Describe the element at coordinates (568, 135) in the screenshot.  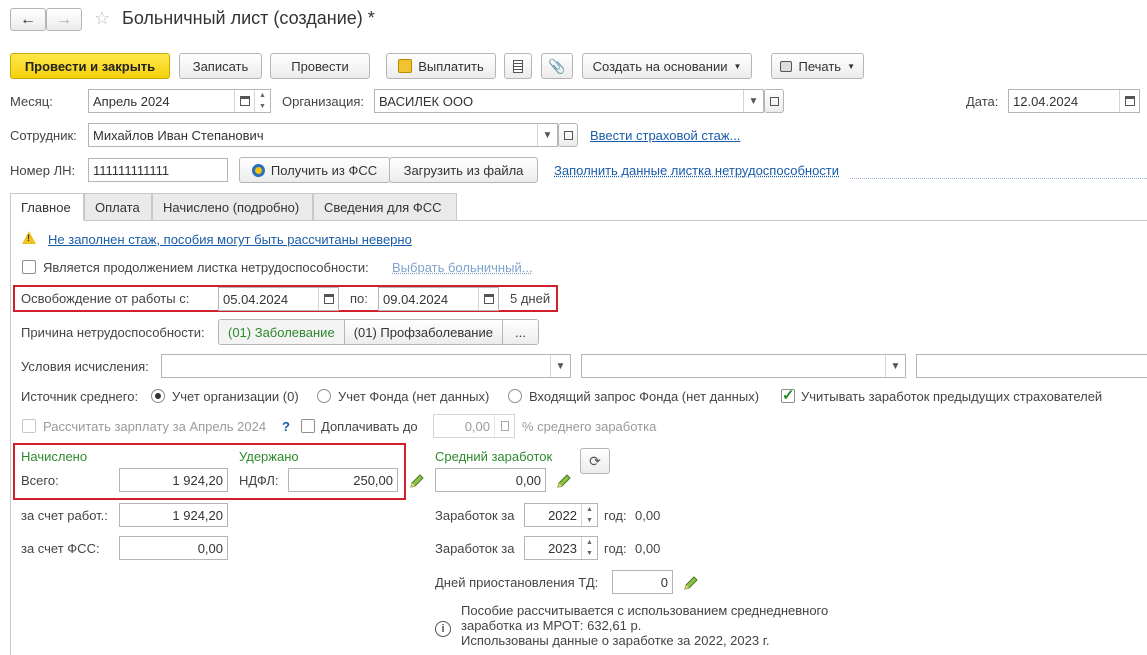
I see `employee-open-button` at that location.